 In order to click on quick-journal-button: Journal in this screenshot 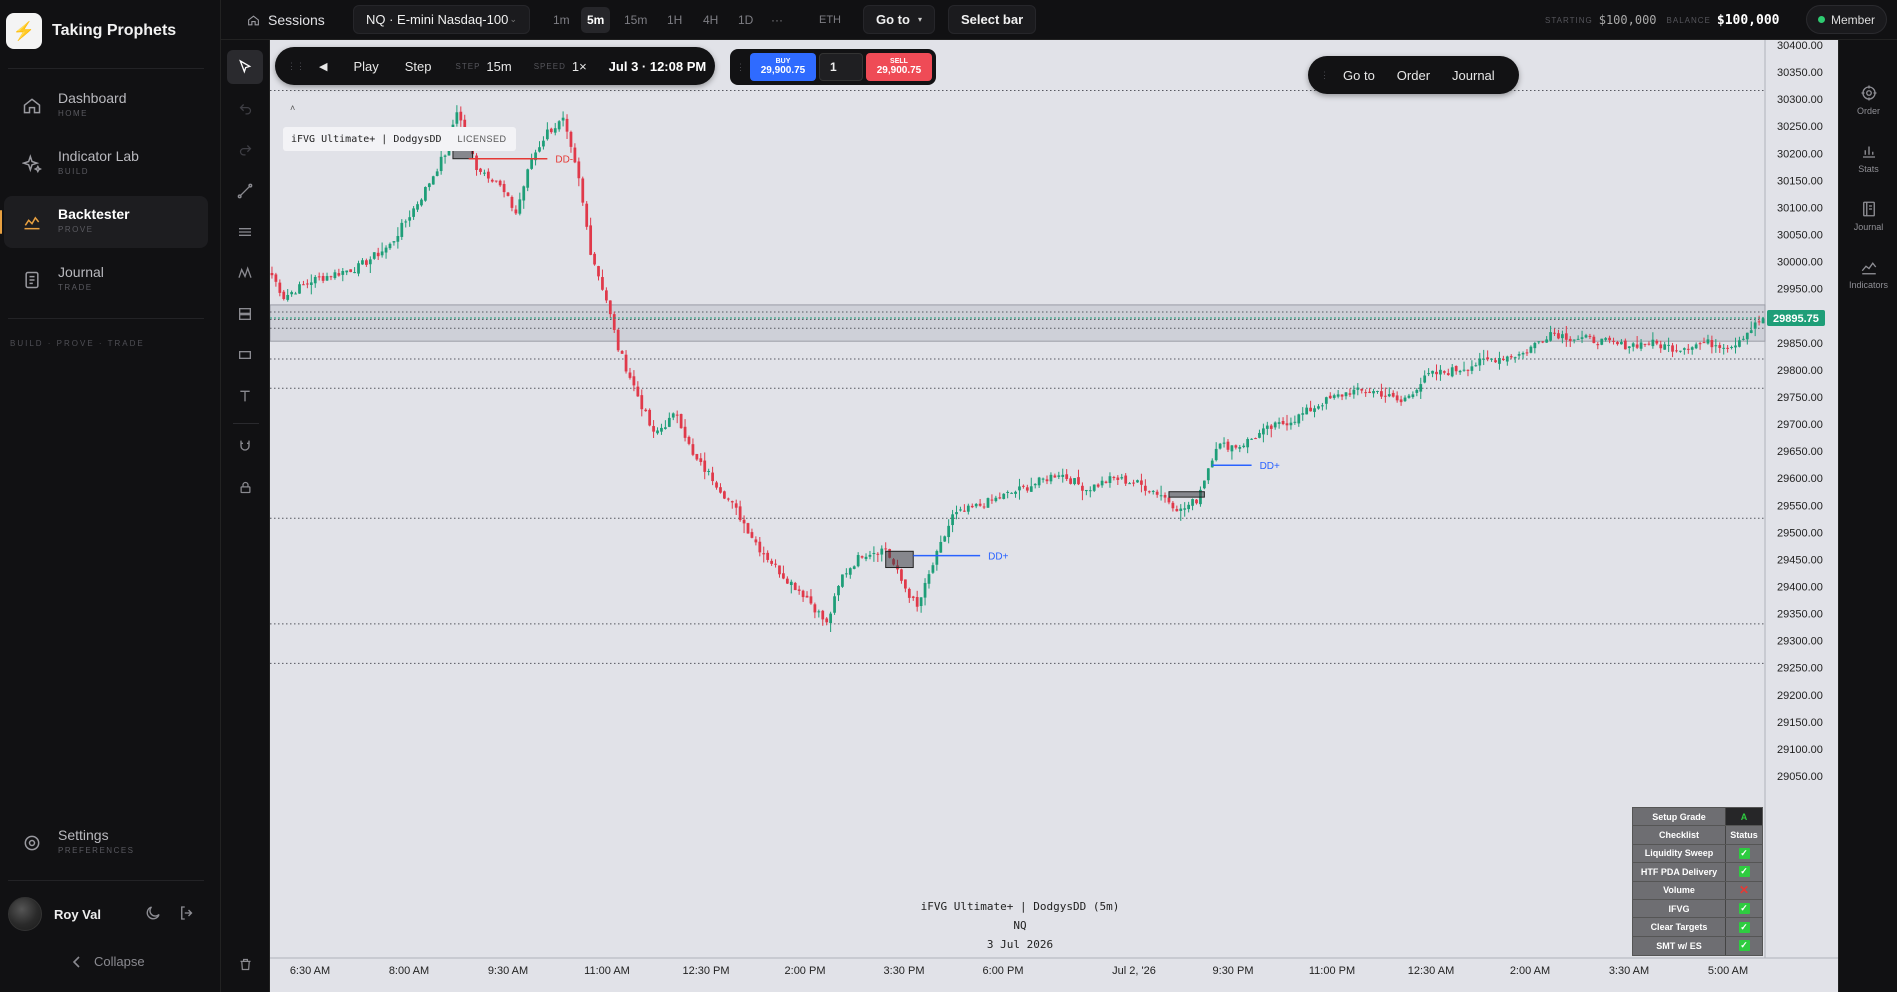, I will do `click(1473, 75)`.